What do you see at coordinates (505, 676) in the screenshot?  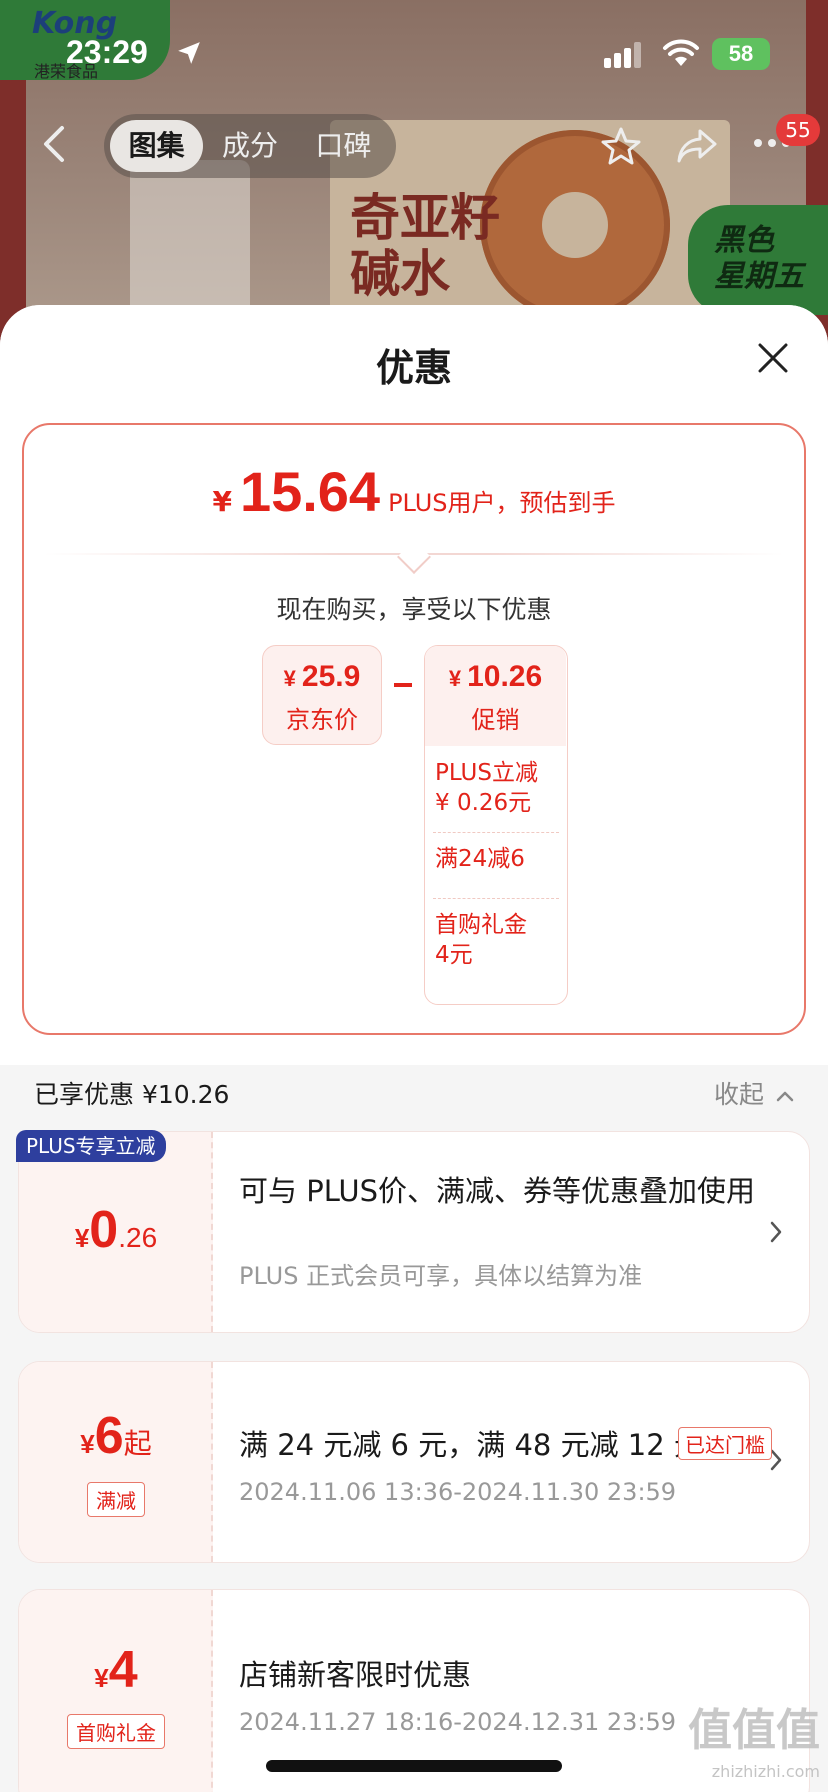 I see `promotion-number: 10.26` at bounding box center [505, 676].